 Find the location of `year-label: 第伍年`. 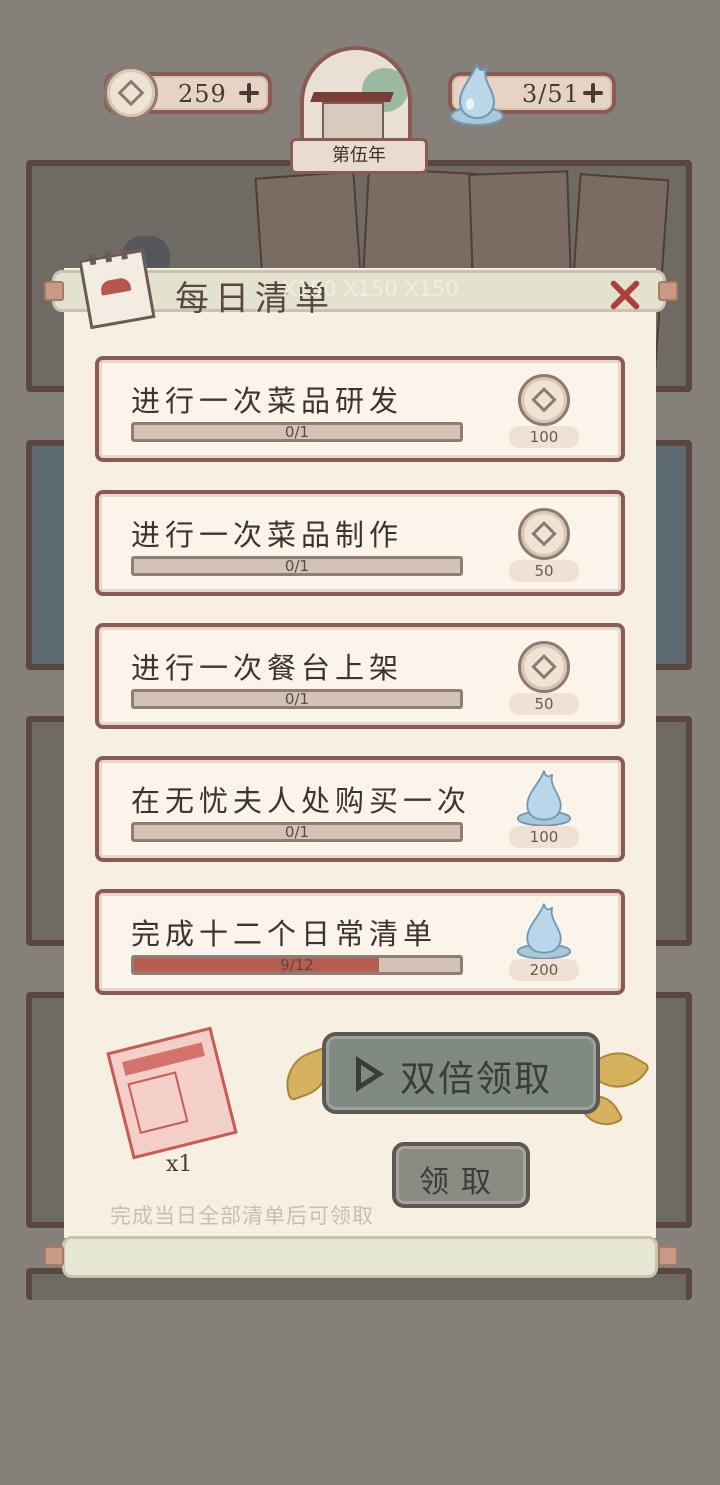

year-label: 第伍年 is located at coordinates (359, 156).